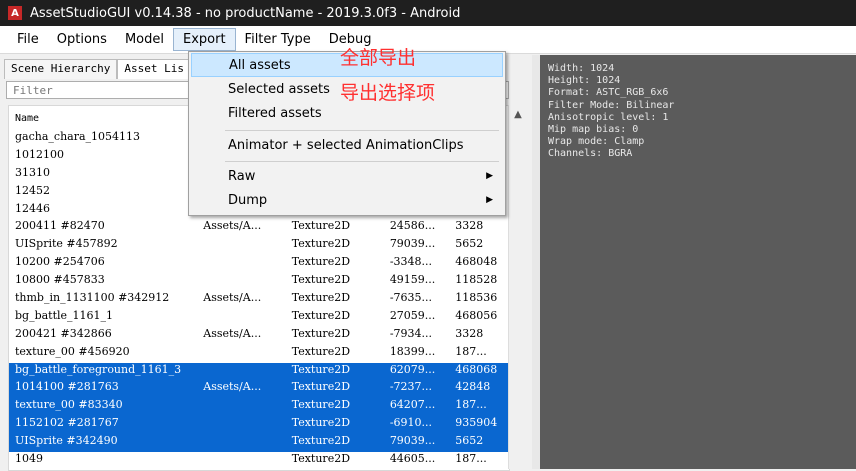  I want to click on table-cell: 1012100, so click(39, 154).